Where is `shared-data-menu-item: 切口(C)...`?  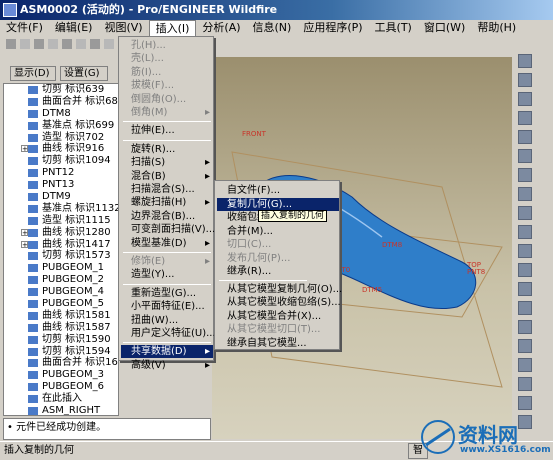 shared-data-menu-item: 切口(C)... is located at coordinates (278, 244).